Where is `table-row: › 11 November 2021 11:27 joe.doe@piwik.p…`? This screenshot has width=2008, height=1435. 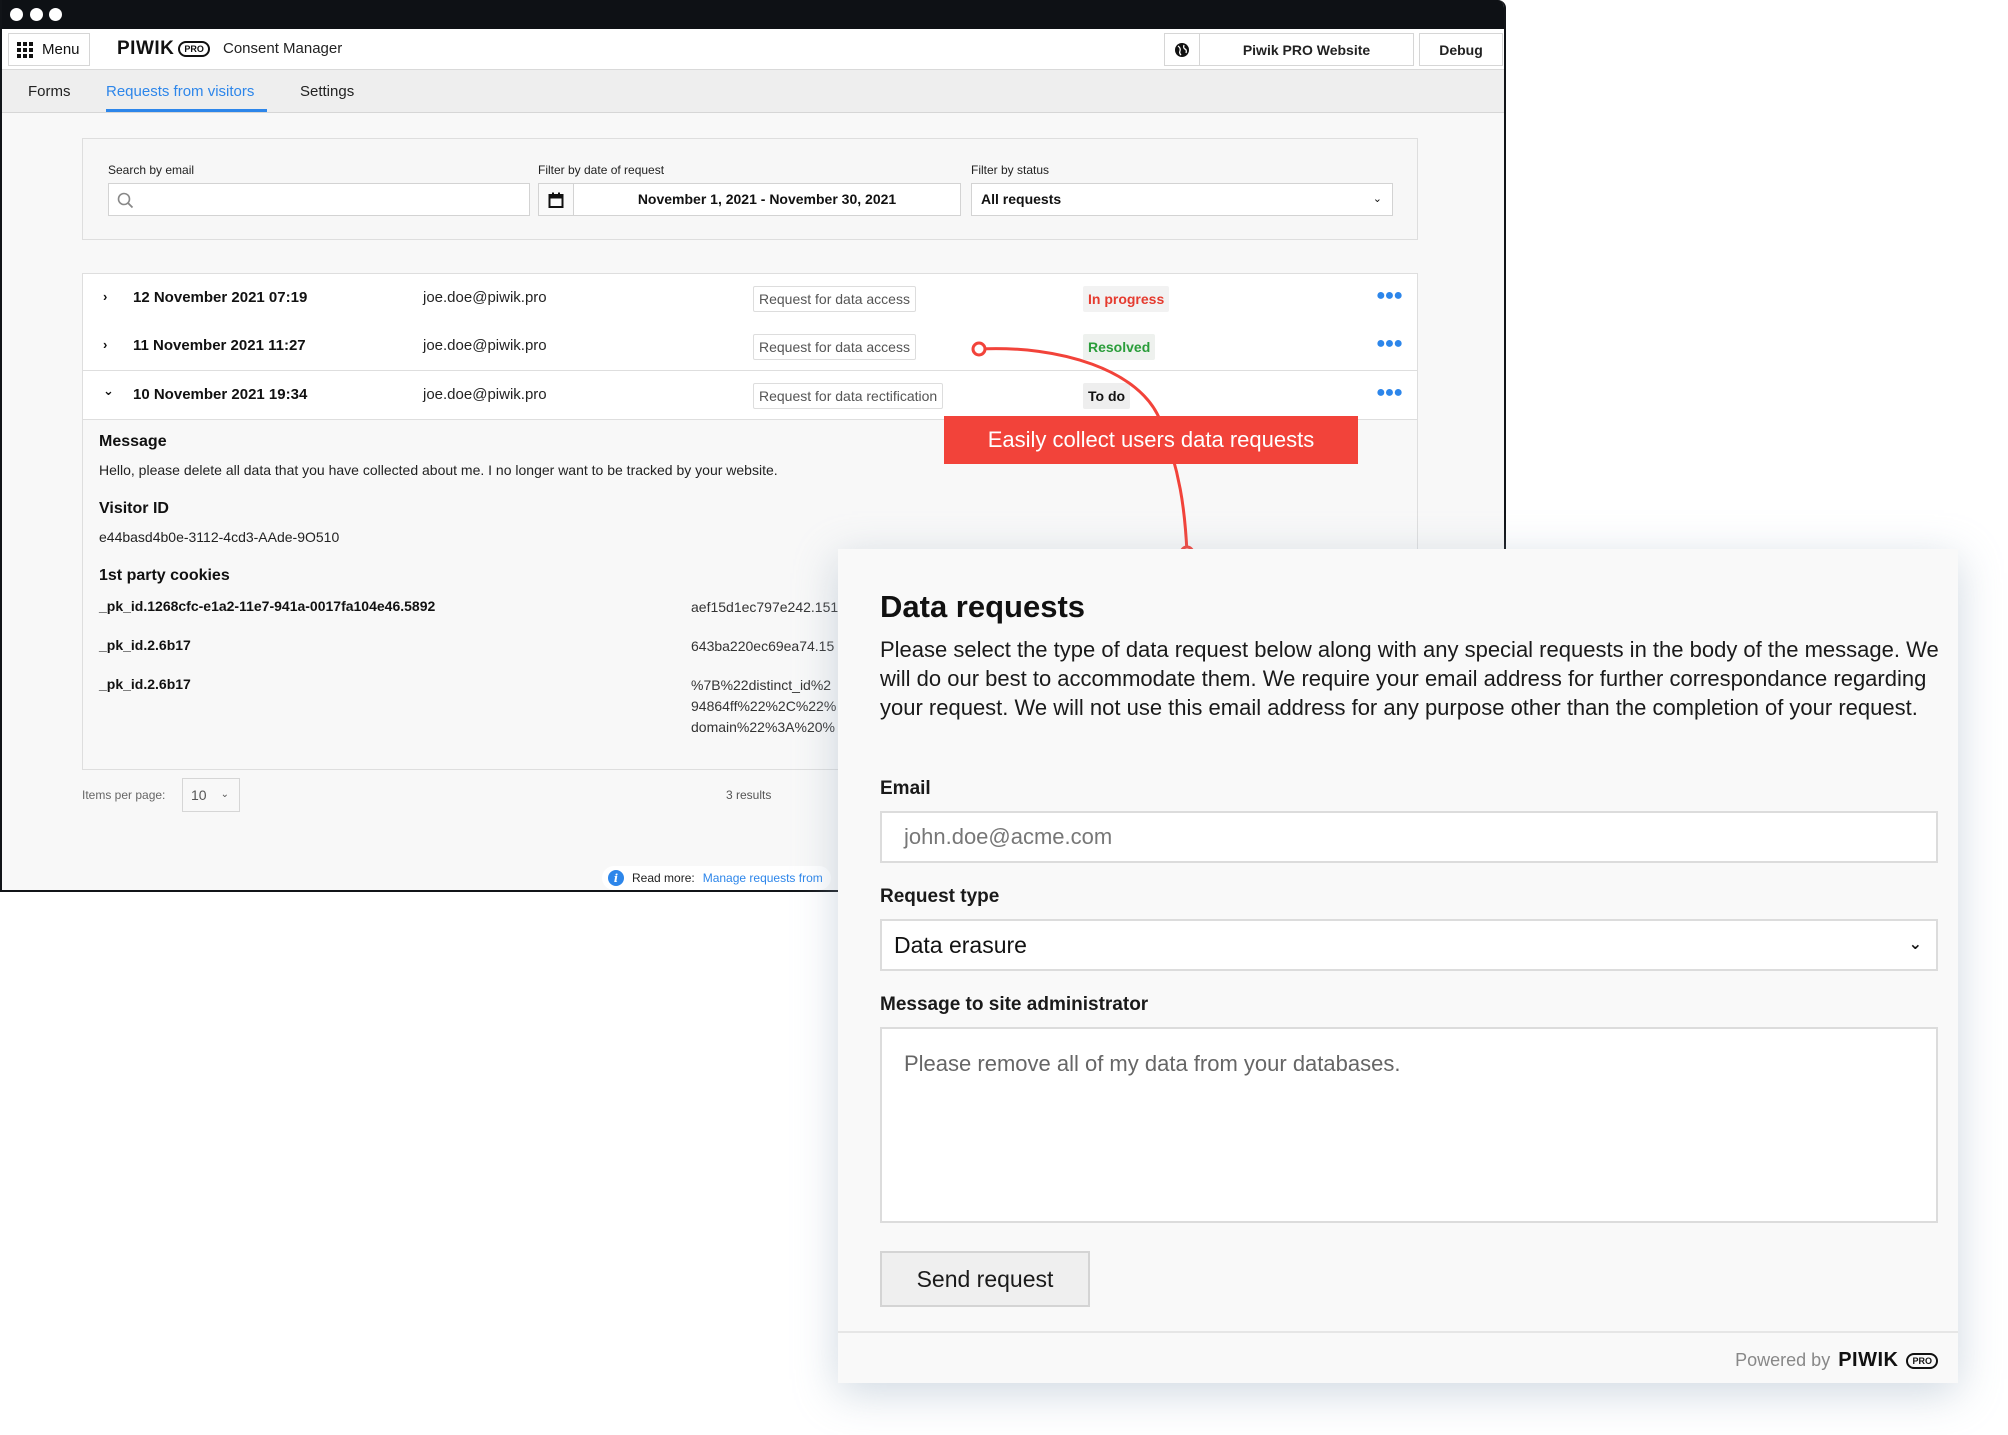 table-row: › 11 November 2021 11:27 joe.doe@piwik.p… is located at coordinates (750, 346).